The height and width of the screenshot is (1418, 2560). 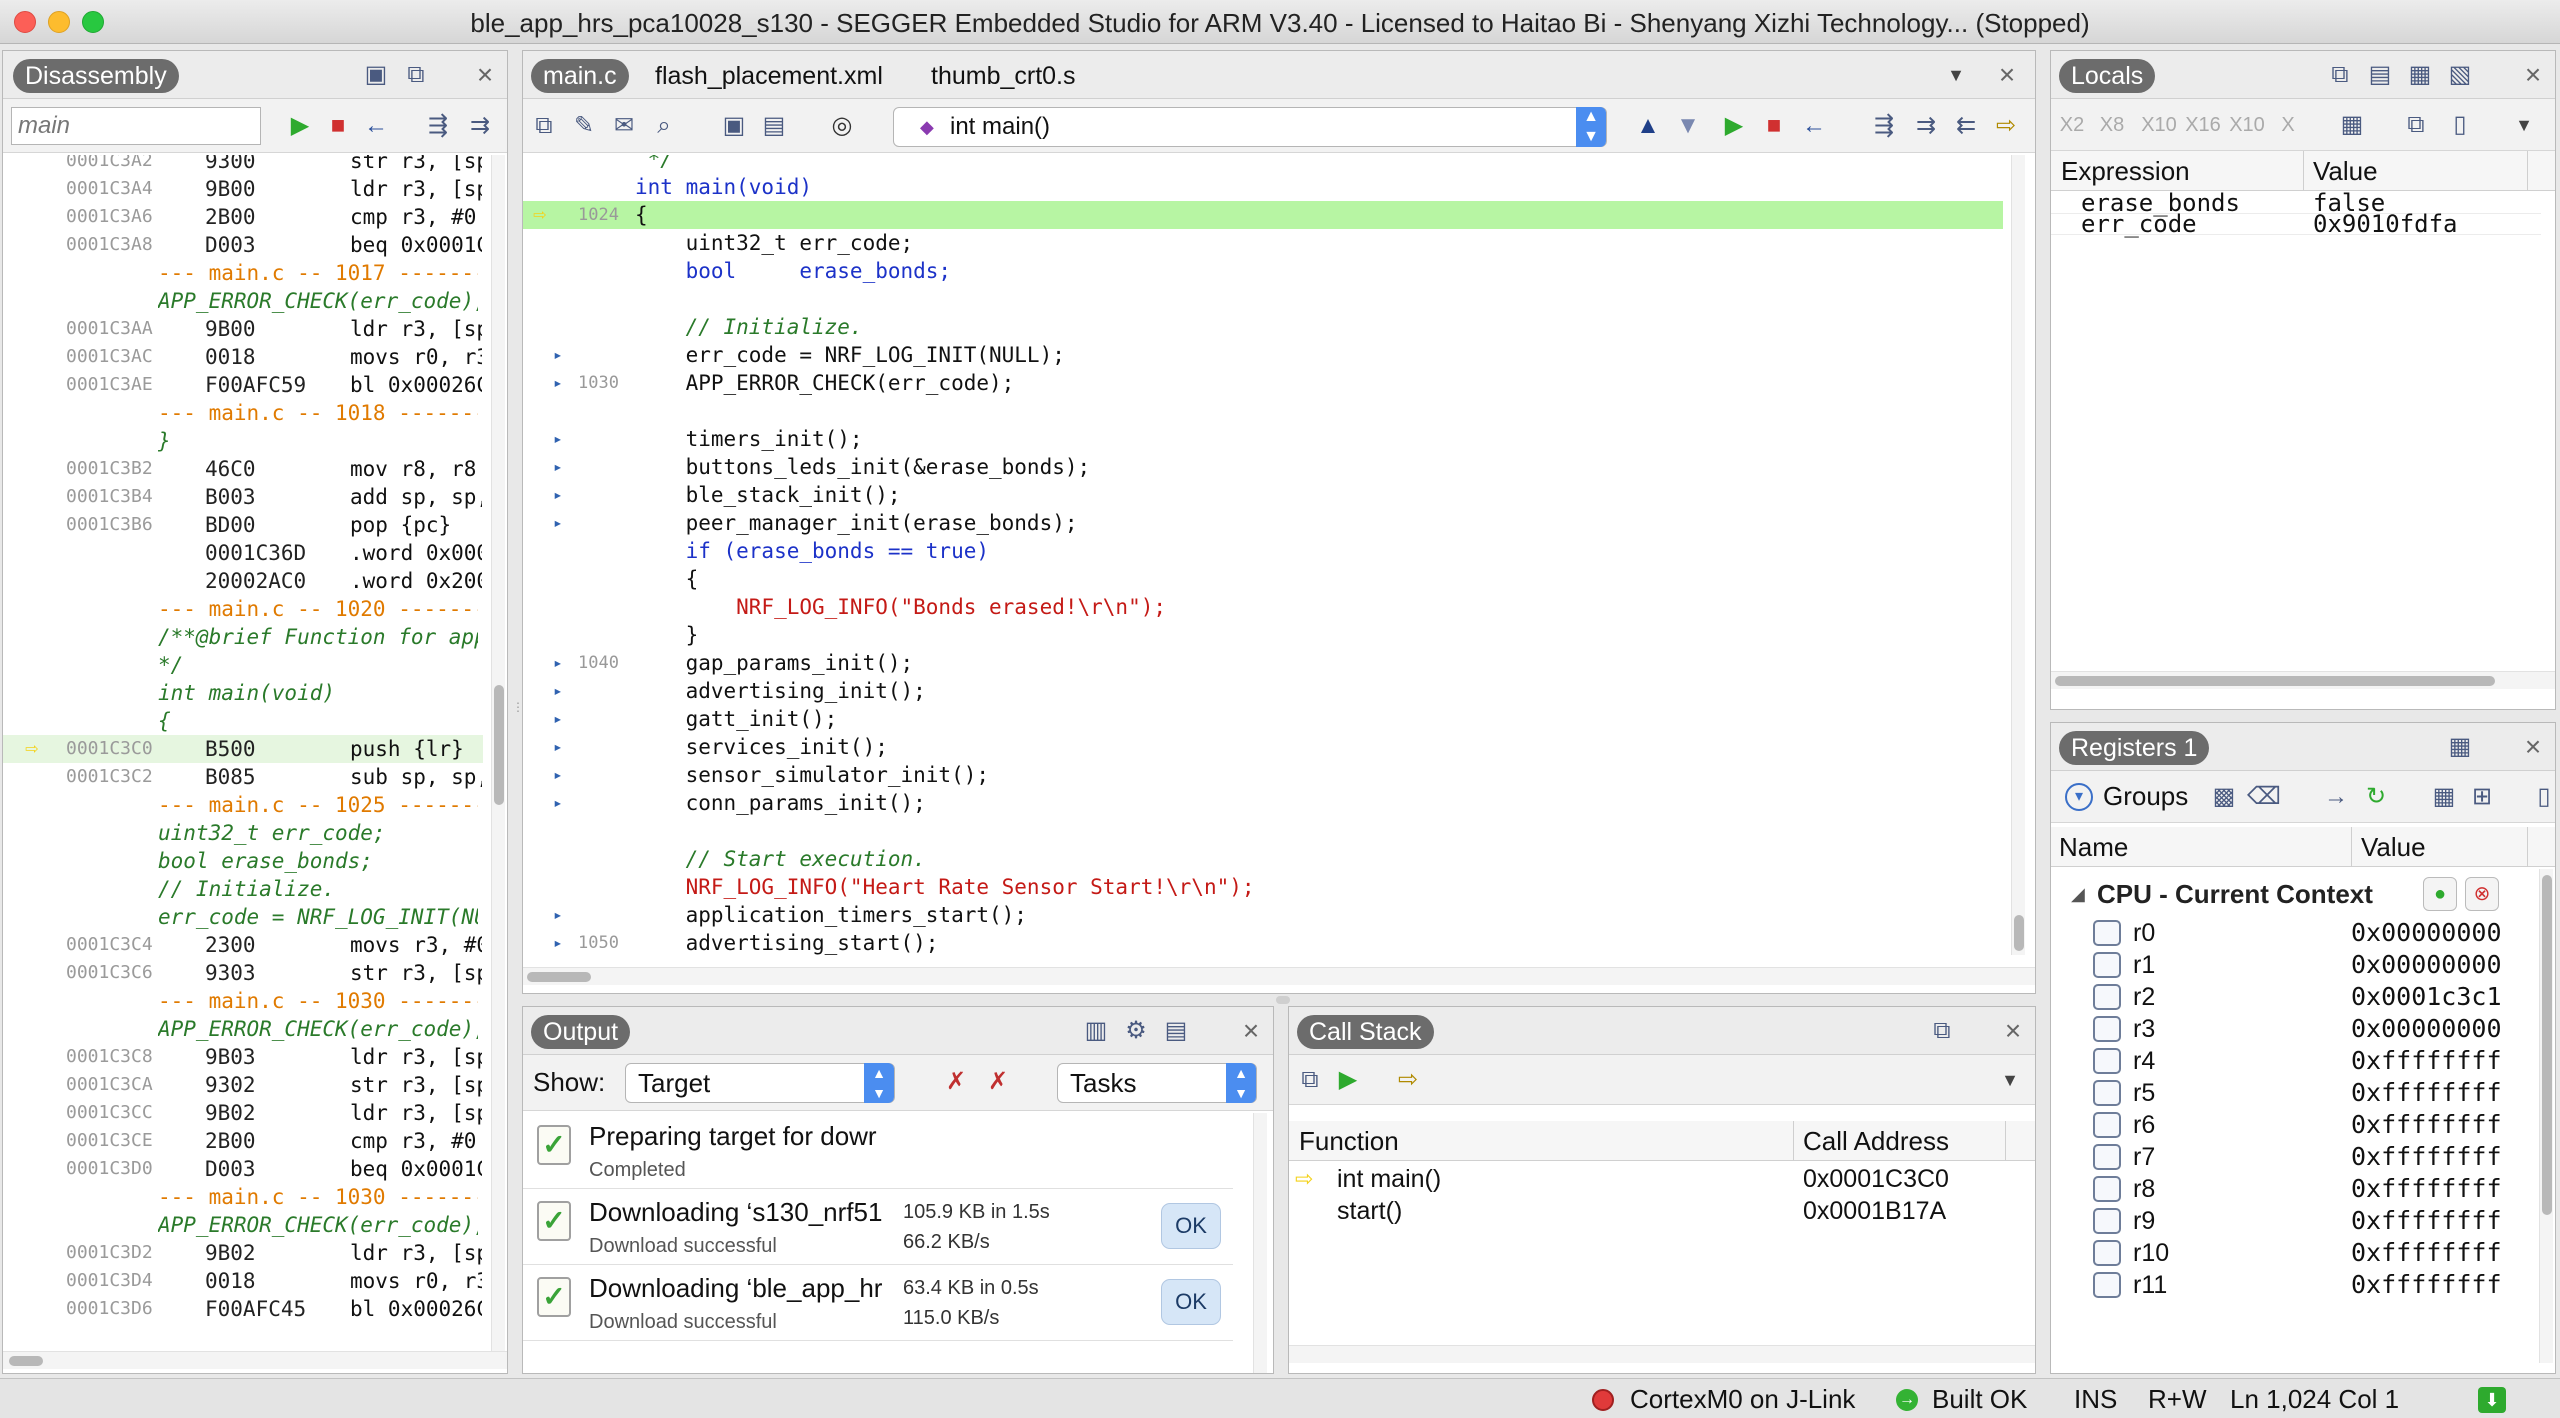 What do you see at coordinates (2286, 1189) in the screenshot?
I see `register-row: r8 0xffffffff` at bounding box center [2286, 1189].